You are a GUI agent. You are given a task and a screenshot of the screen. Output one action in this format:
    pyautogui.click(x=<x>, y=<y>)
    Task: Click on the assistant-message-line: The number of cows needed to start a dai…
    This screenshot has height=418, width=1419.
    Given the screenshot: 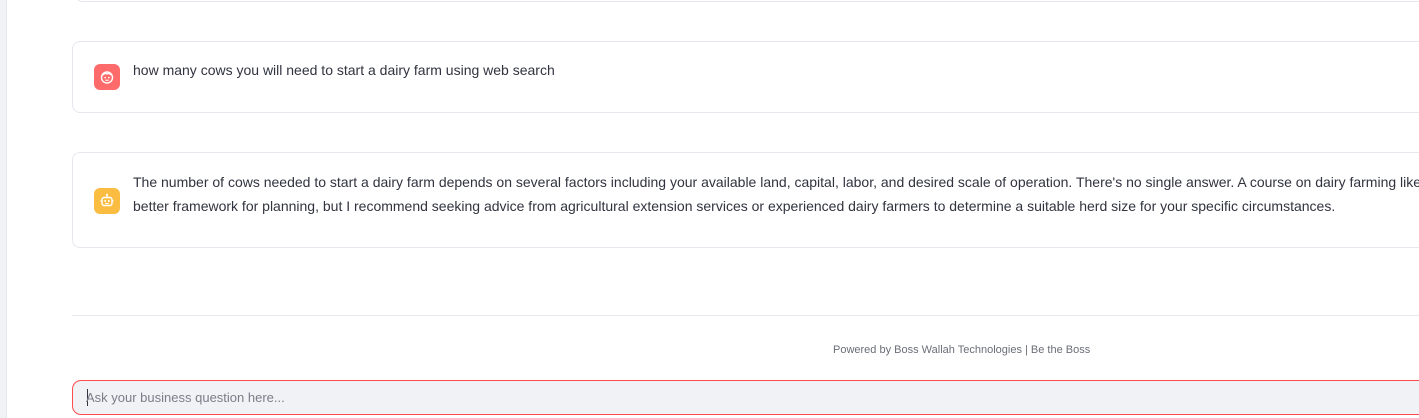 What is the action you would take?
    pyautogui.click(x=776, y=182)
    